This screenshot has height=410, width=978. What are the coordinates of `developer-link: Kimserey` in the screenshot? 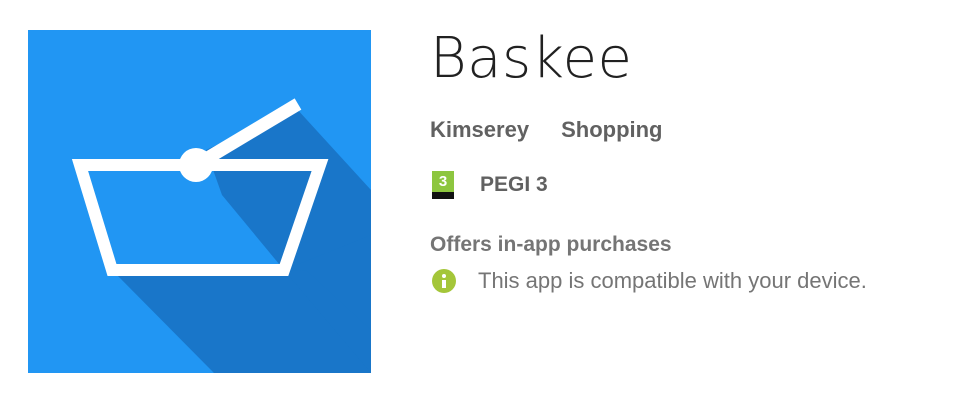 It's located at (479, 130).